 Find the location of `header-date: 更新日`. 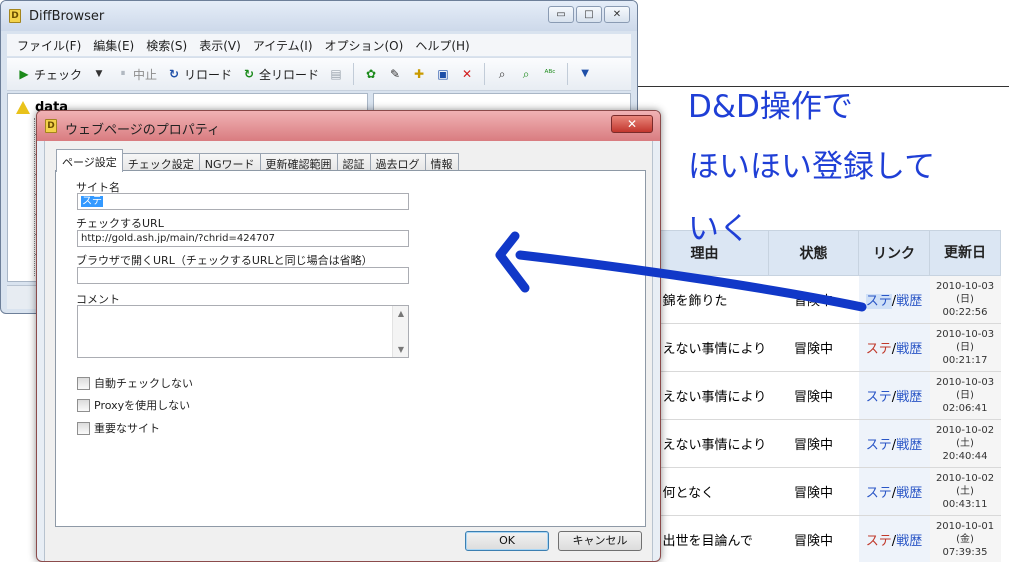

header-date: 更新日 is located at coordinates (965, 253).